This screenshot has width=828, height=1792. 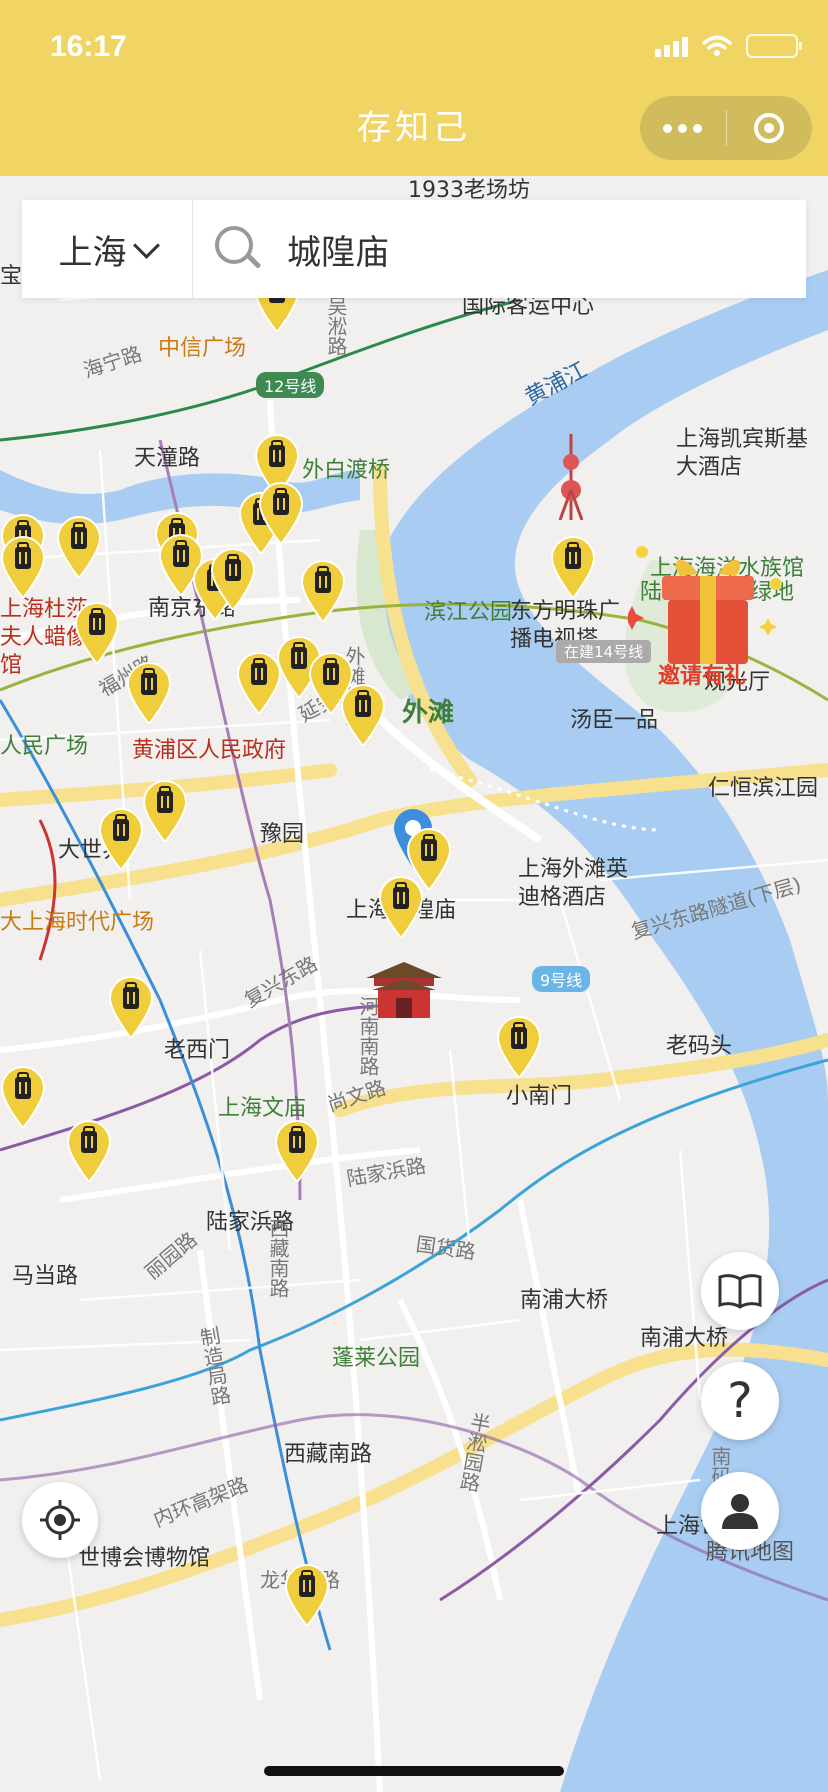 What do you see at coordinates (346, 470) in the screenshot?
I see `map-label: 外白渡桥` at bounding box center [346, 470].